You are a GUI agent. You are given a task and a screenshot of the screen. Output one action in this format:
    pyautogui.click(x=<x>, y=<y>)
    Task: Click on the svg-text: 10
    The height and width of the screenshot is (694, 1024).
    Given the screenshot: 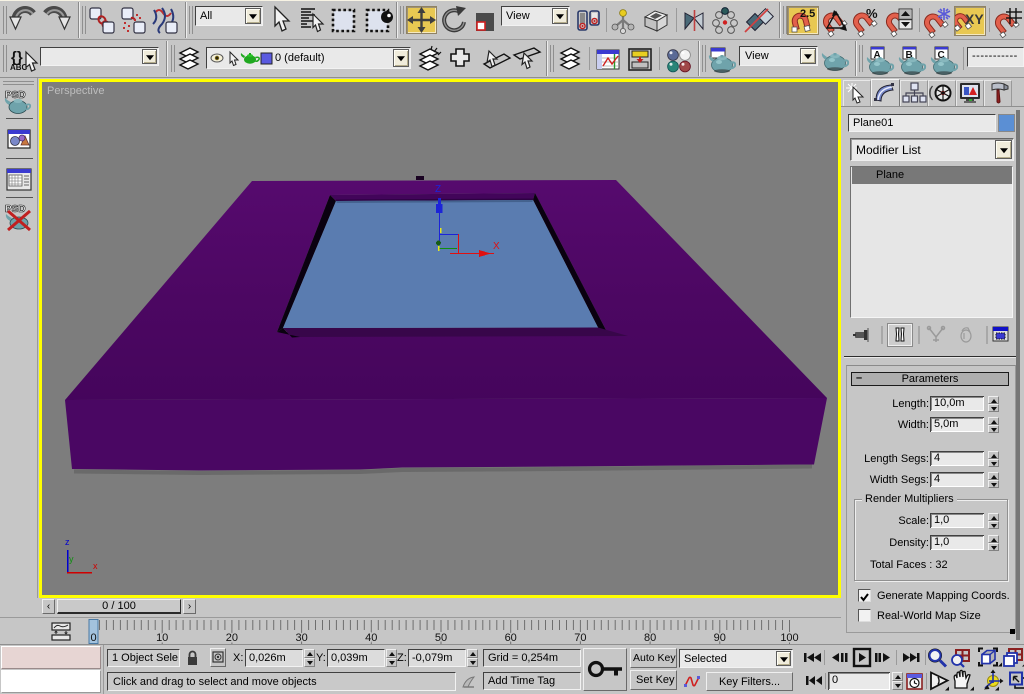 What is the action you would take?
    pyautogui.click(x=162, y=638)
    